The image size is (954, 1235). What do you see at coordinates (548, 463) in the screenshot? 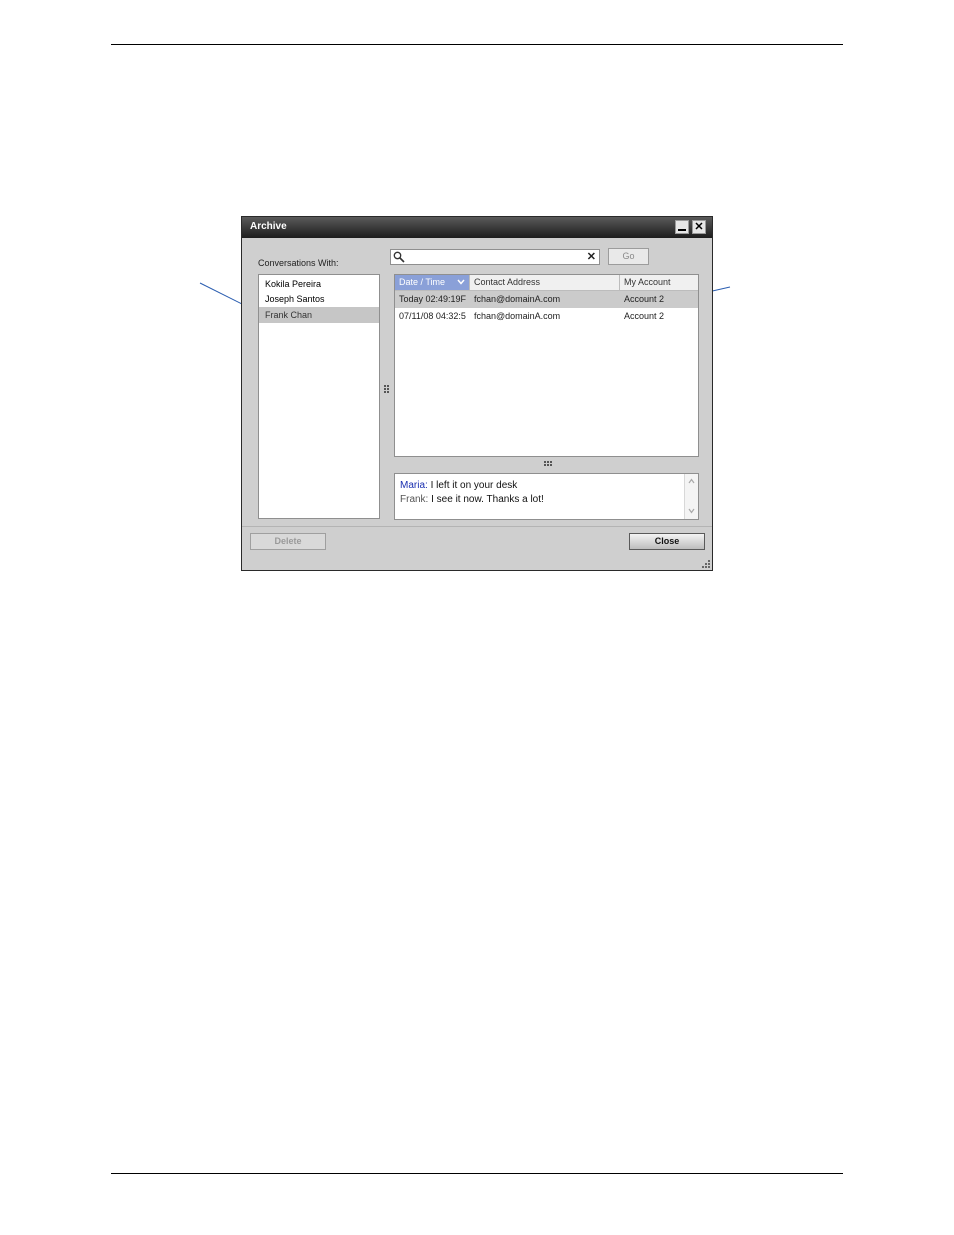
I see `splitter-horizontal-grip` at bounding box center [548, 463].